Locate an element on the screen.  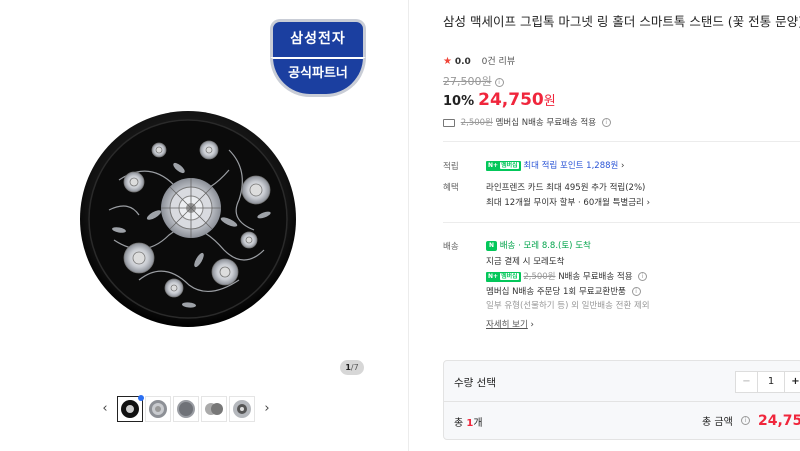
total-quantity: 총 1개 is located at coordinates (468, 421).